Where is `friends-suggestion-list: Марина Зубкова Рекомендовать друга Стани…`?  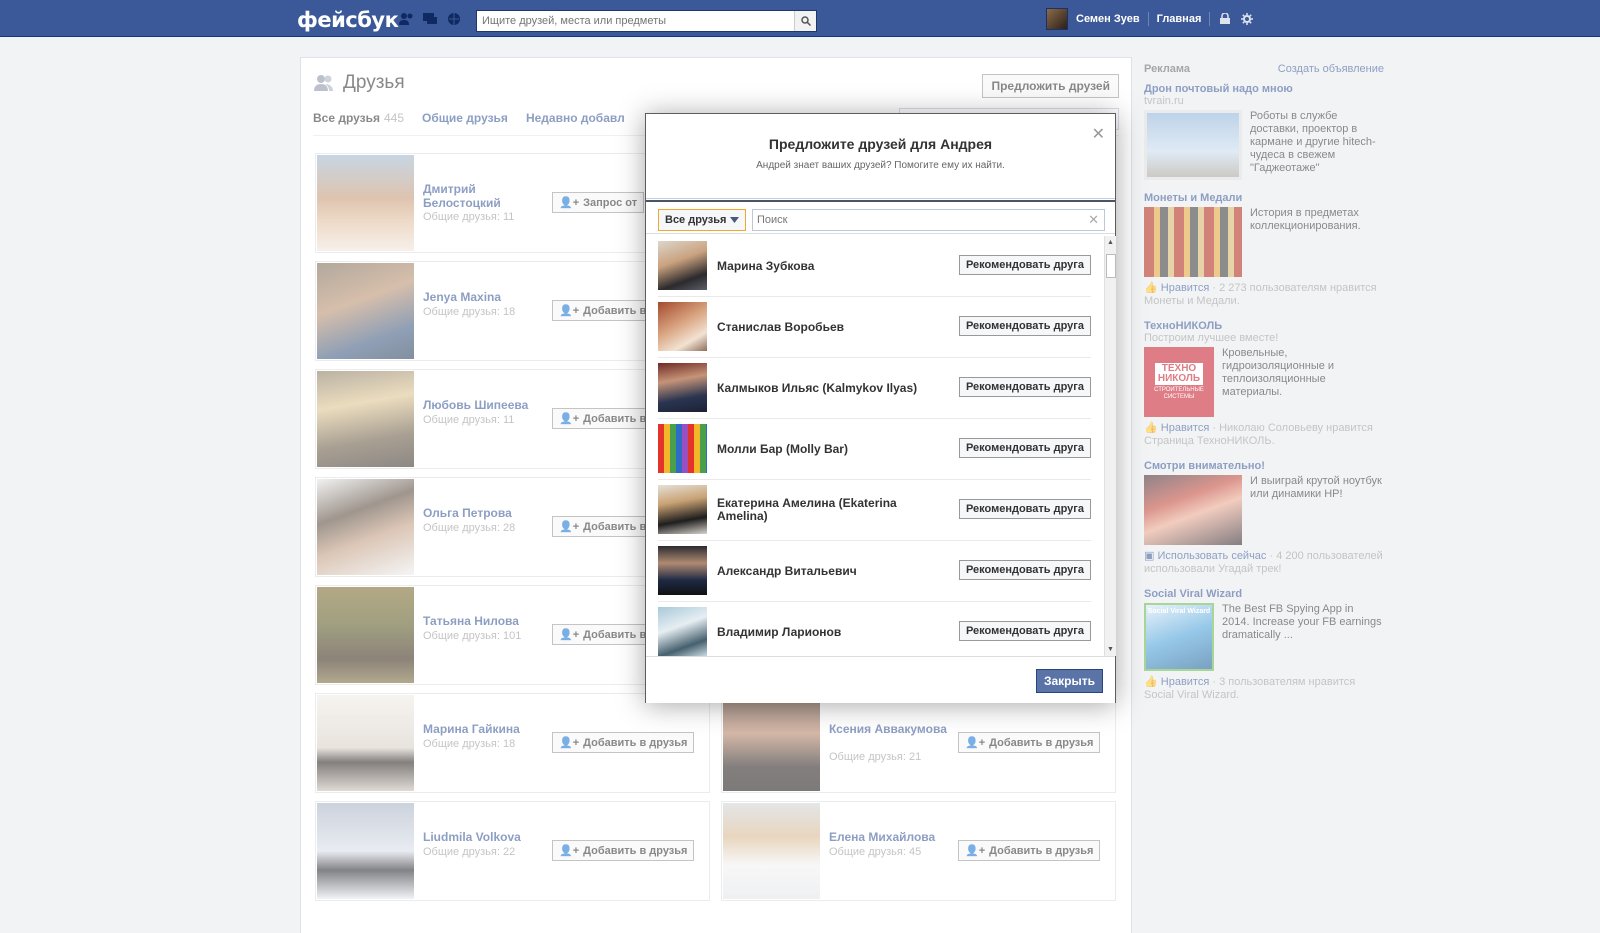 friends-suggestion-list: Марина Зубкова Рекомендовать друга Стани… is located at coordinates (874, 446).